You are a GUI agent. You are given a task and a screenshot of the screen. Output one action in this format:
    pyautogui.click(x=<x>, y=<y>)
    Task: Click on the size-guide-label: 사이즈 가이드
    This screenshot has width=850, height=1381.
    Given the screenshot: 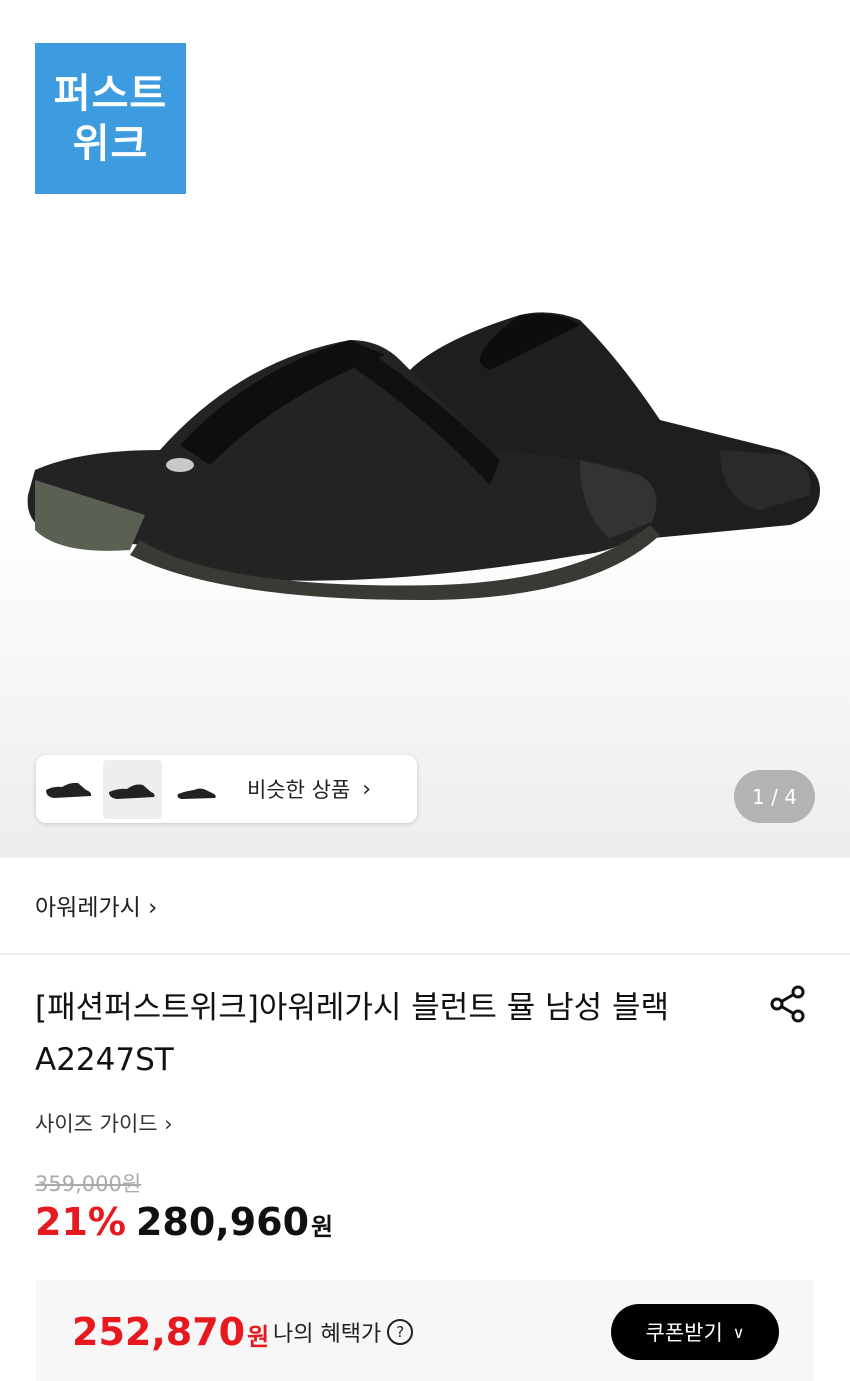 What is the action you would take?
    pyautogui.click(x=96, y=1124)
    